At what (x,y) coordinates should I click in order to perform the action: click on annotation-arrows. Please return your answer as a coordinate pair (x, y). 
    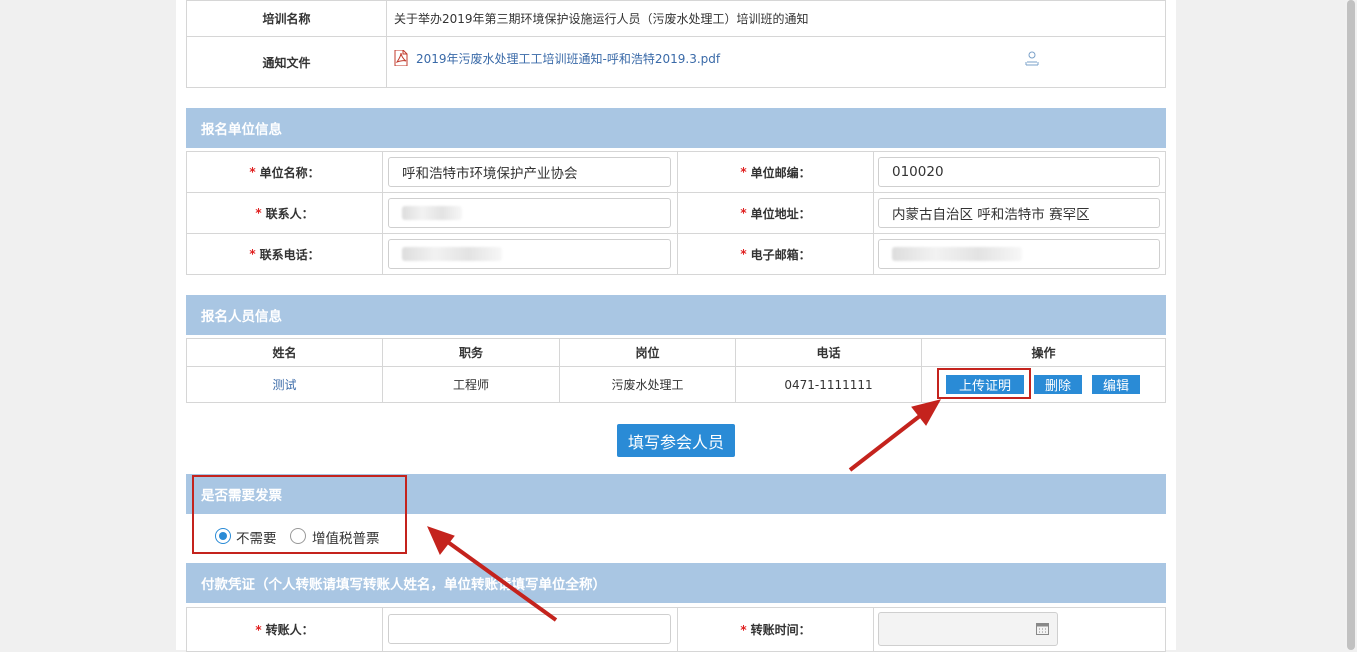
    Looking at the image, I should click on (684, 510).